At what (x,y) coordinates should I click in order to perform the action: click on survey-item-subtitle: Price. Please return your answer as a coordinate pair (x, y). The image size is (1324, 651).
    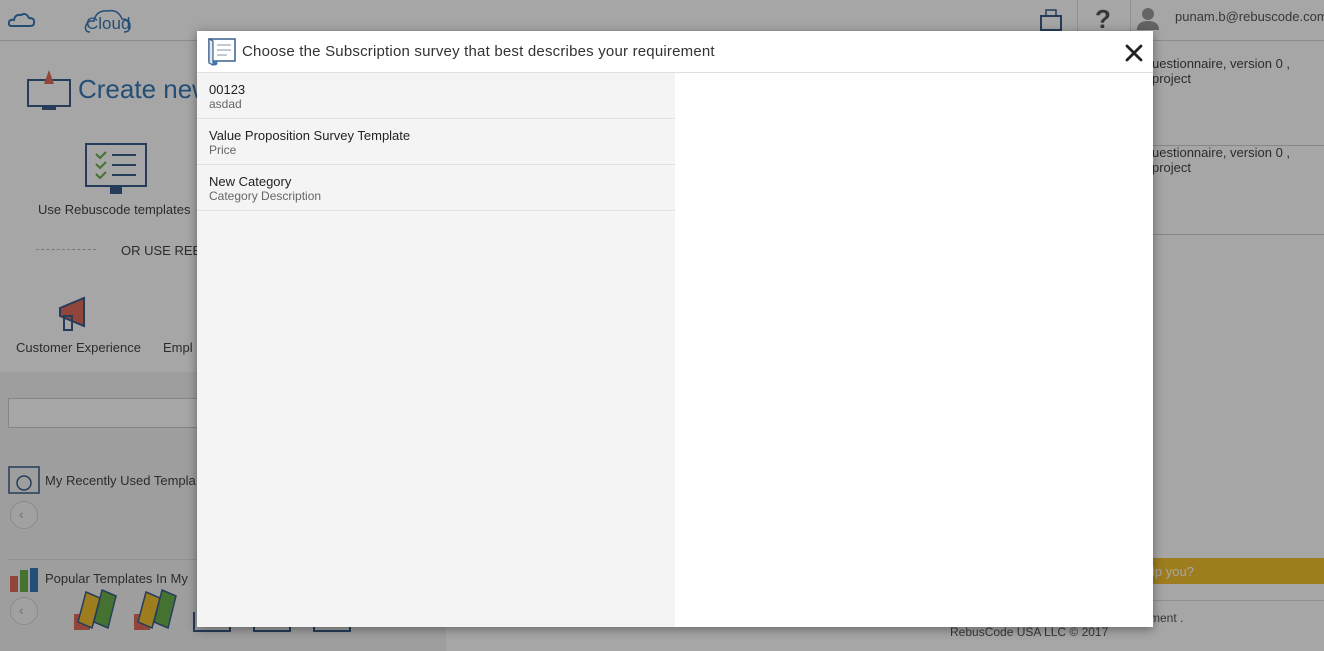
    Looking at the image, I should click on (223, 150).